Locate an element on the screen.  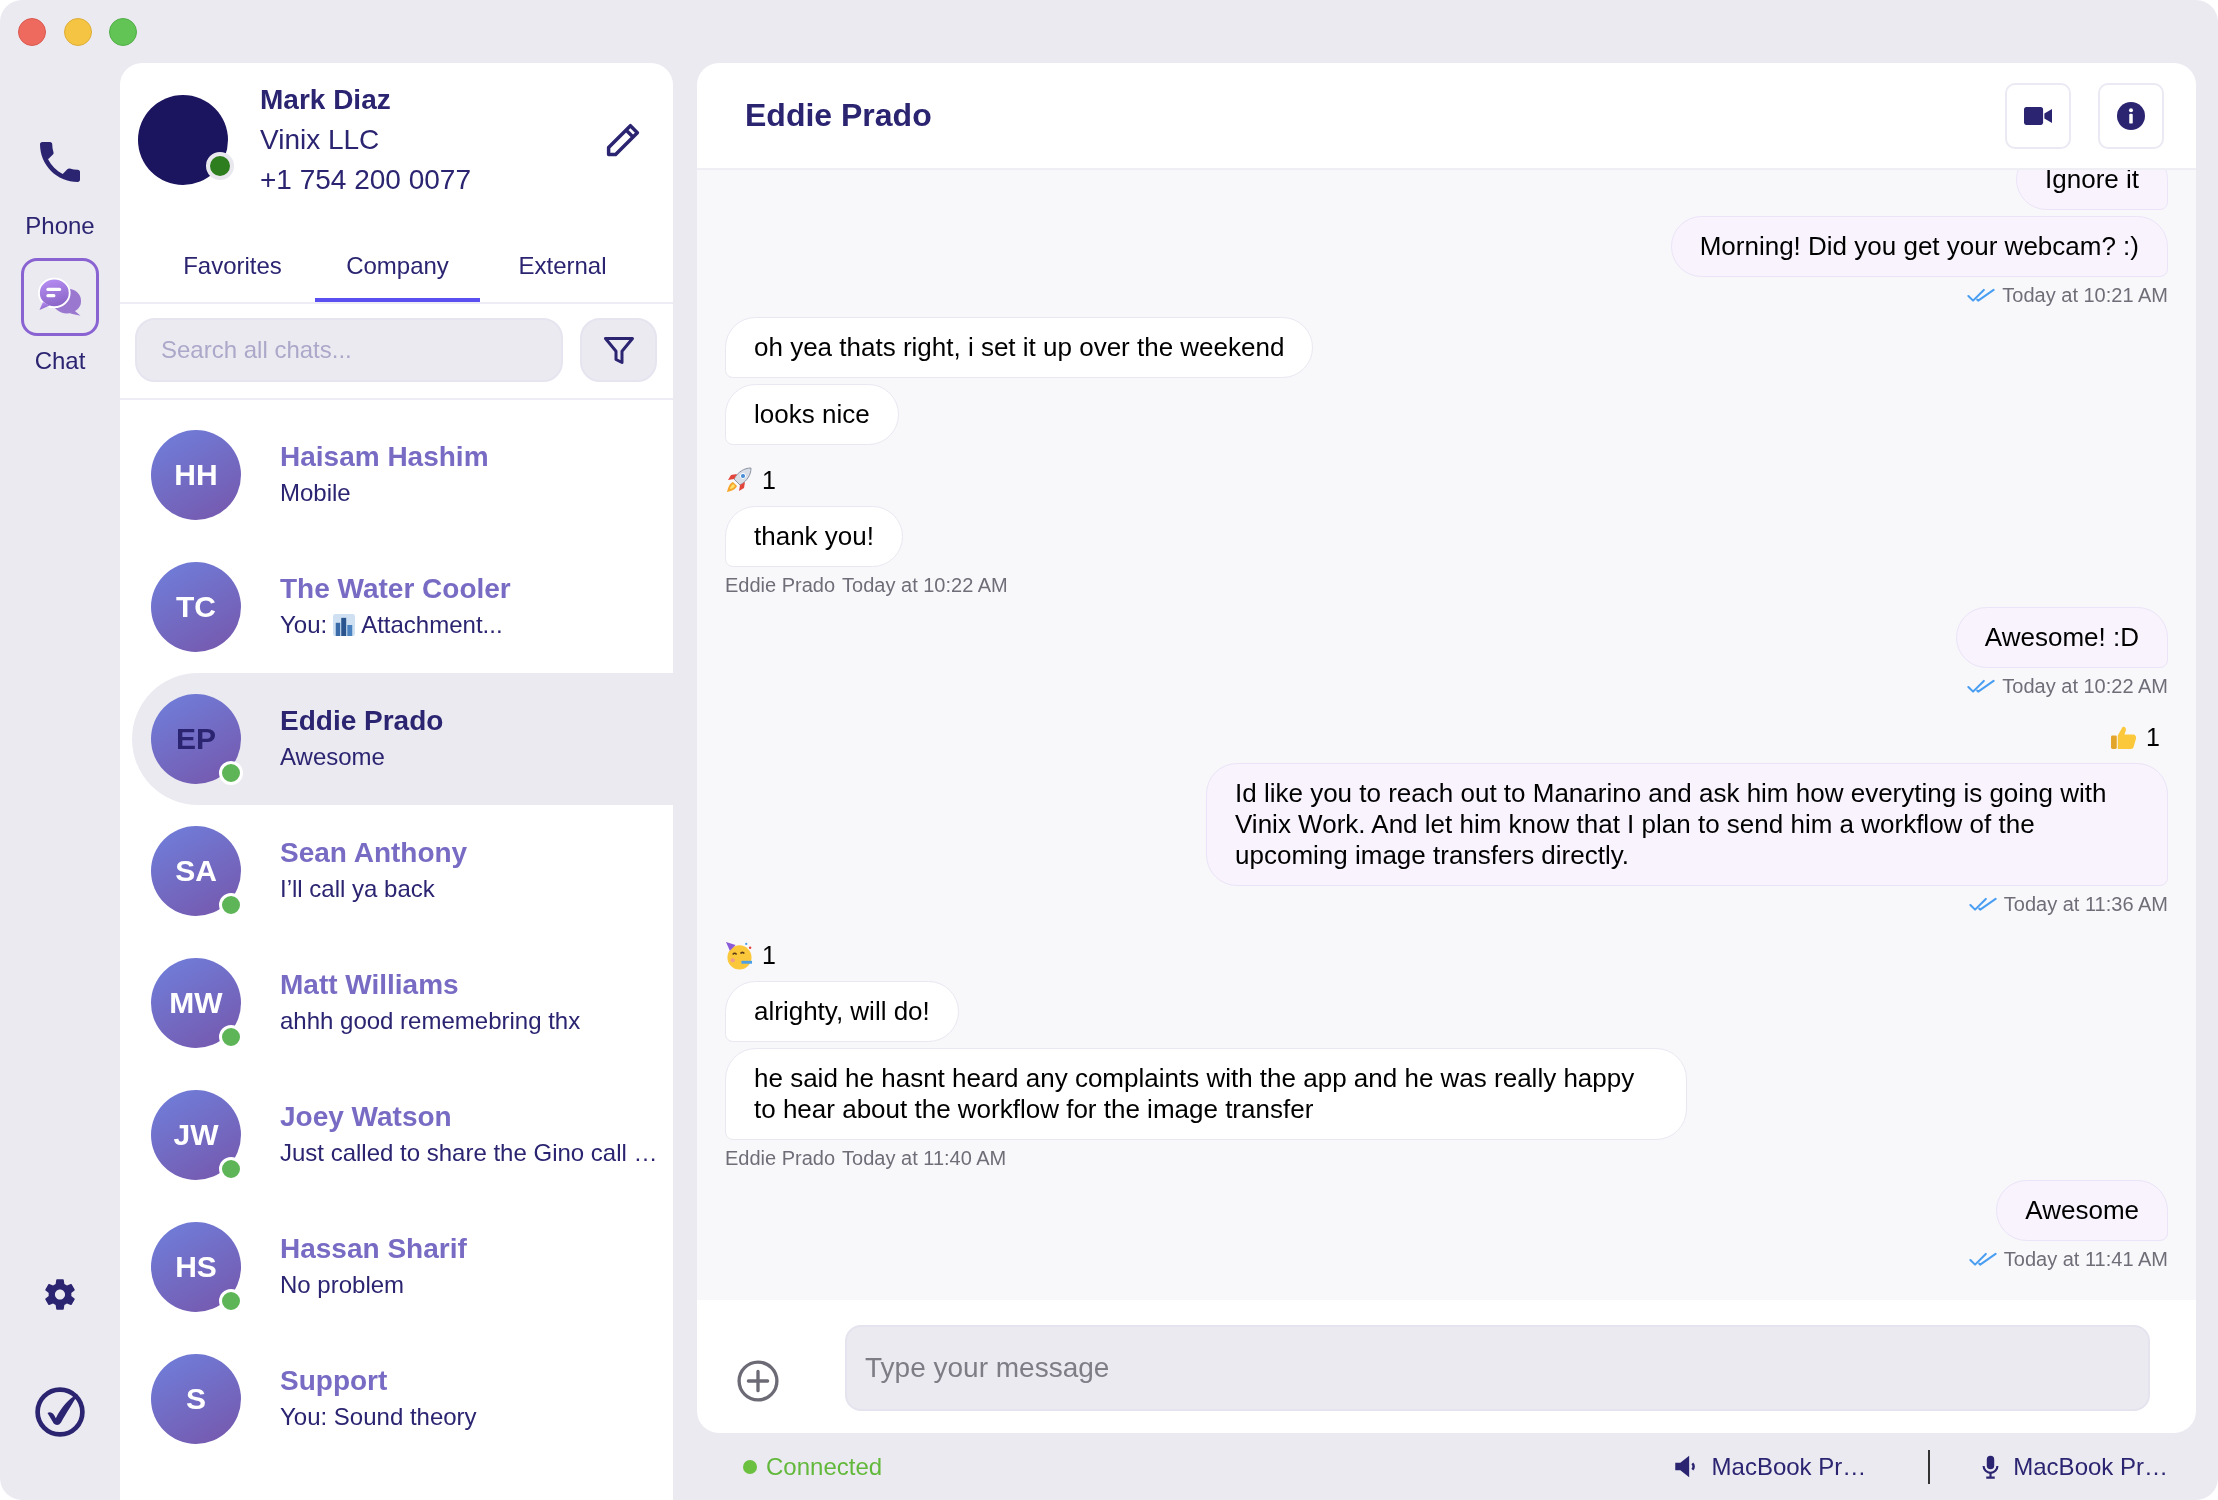
pencil-icon is located at coordinates (623, 140).